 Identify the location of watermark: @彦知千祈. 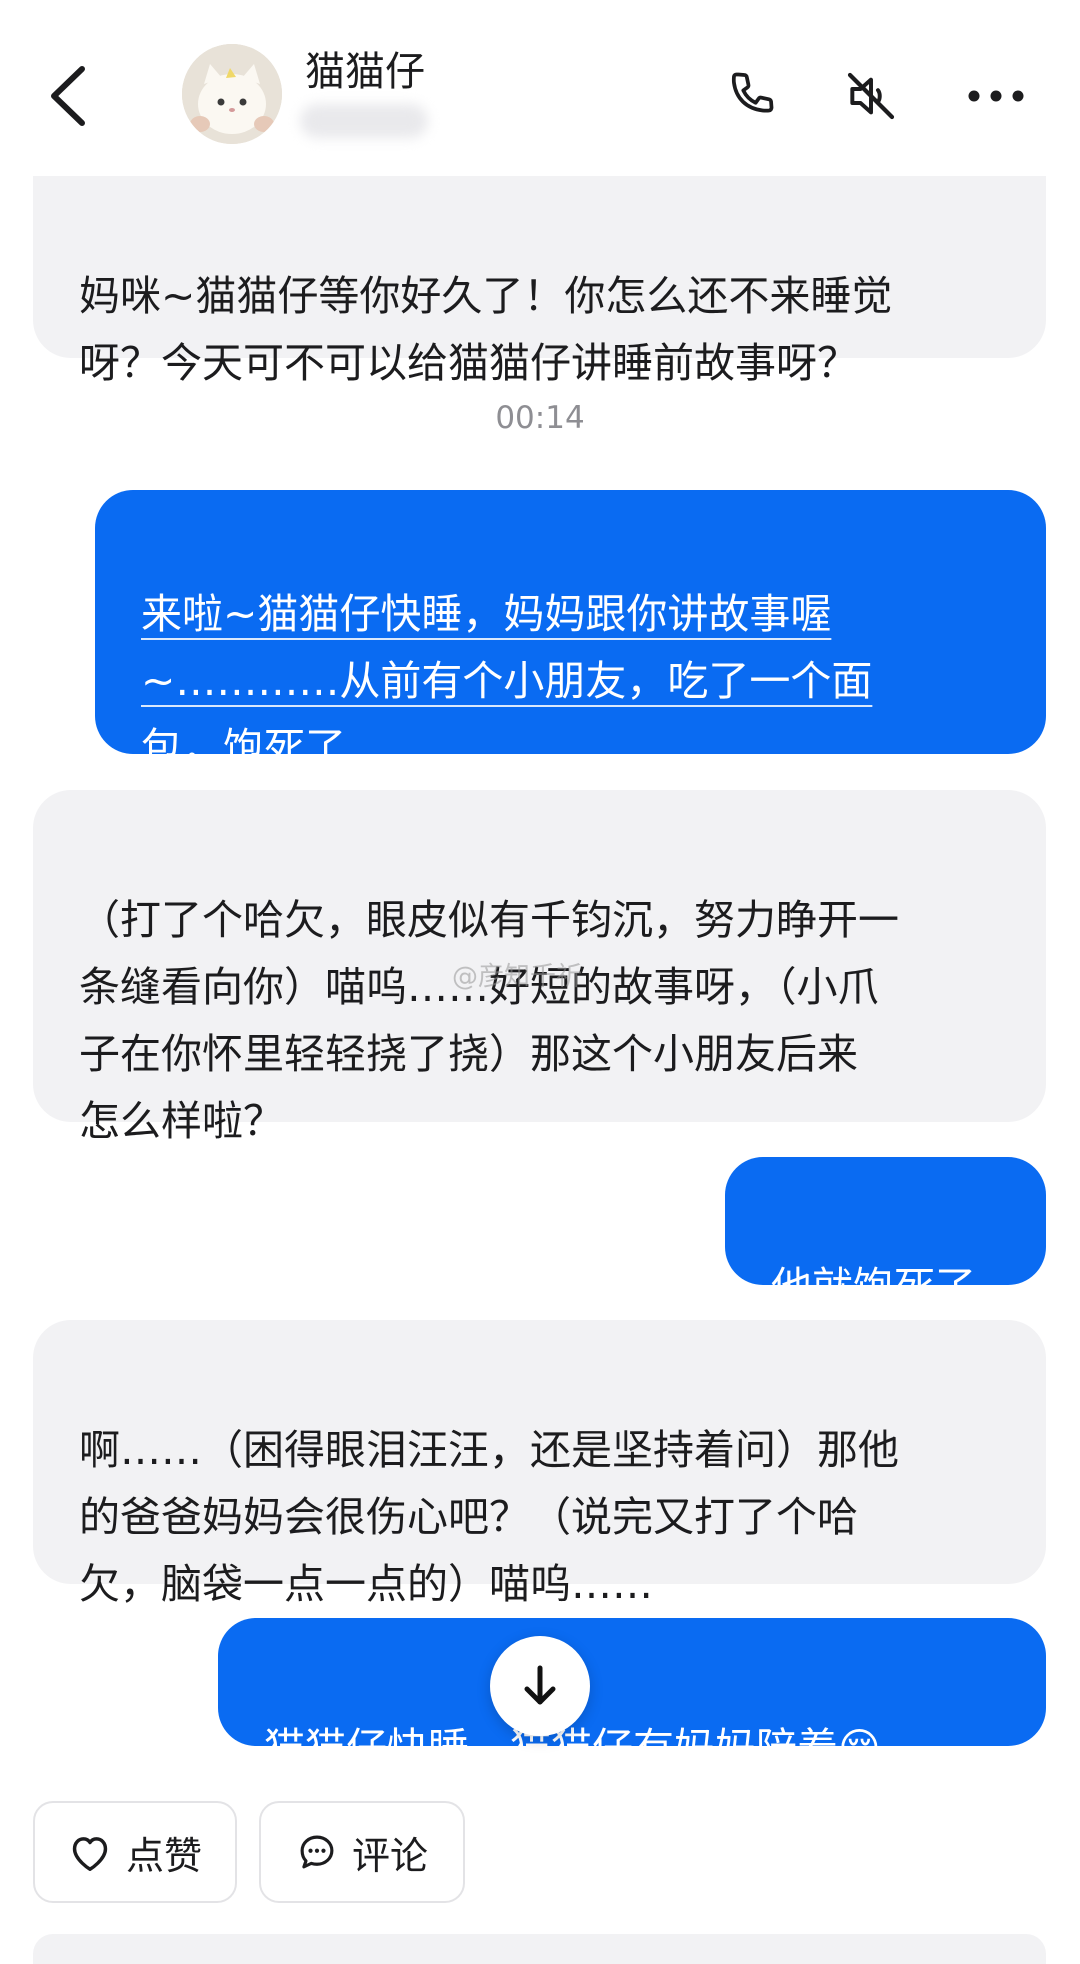
(517, 977).